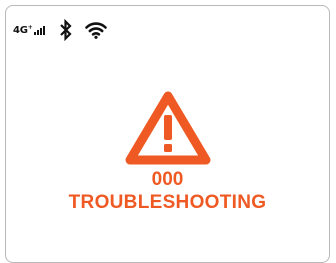 The height and width of the screenshot is (263, 336). Describe the element at coordinates (167, 179) in the screenshot. I see `error-code: 000` at that location.